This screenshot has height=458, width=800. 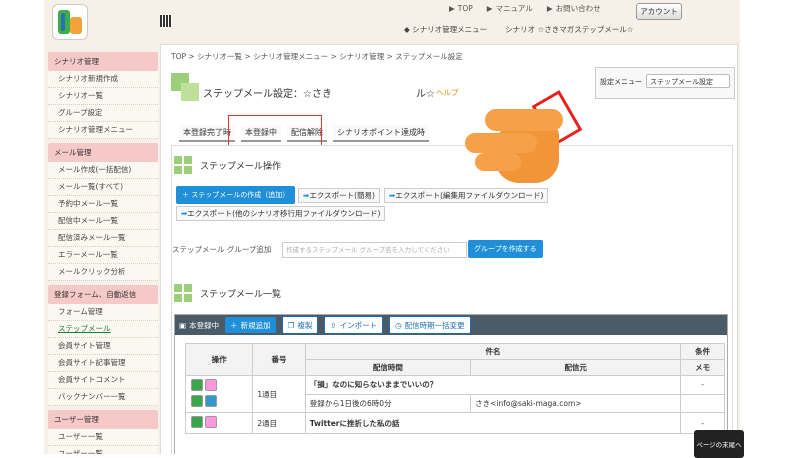 I want to click on ops-section-title: ステップメール操作, so click(x=227, y=165).